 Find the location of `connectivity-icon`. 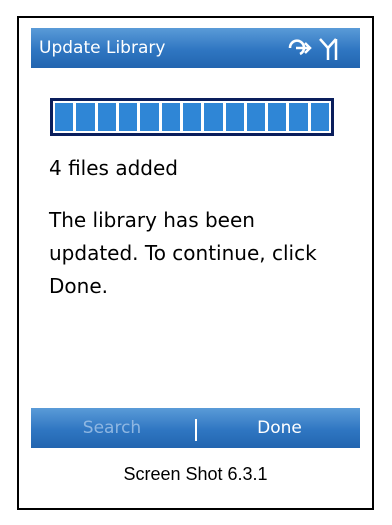

connectivity-icon is located at coordinates (300, 47).